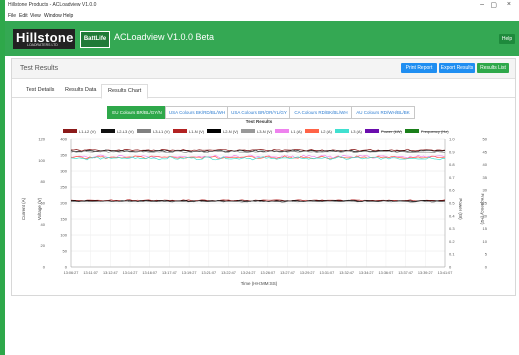 The height and width of the screenshot is (355, 519). Describe the element at coordinates (189, 273) in the screenshot. I see `x-tick-6: 13:19:27` at that location.